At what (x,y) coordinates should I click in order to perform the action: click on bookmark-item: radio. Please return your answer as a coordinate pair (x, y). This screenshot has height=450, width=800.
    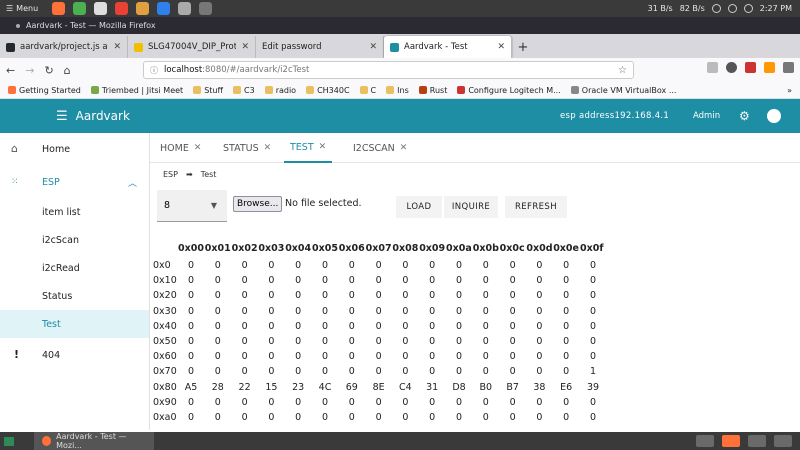
    Looking at the image, I should click on (280, 90).